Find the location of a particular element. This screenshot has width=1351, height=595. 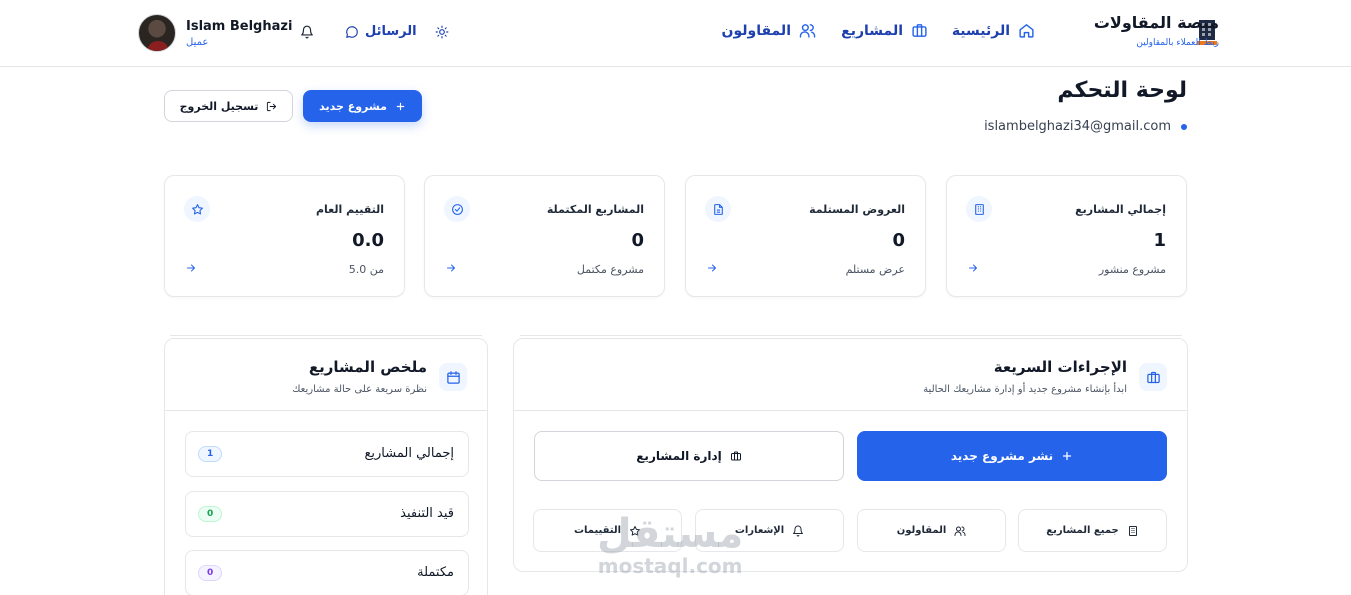

stat-sub: عرض مستلم is located at coordinates (875, 269).